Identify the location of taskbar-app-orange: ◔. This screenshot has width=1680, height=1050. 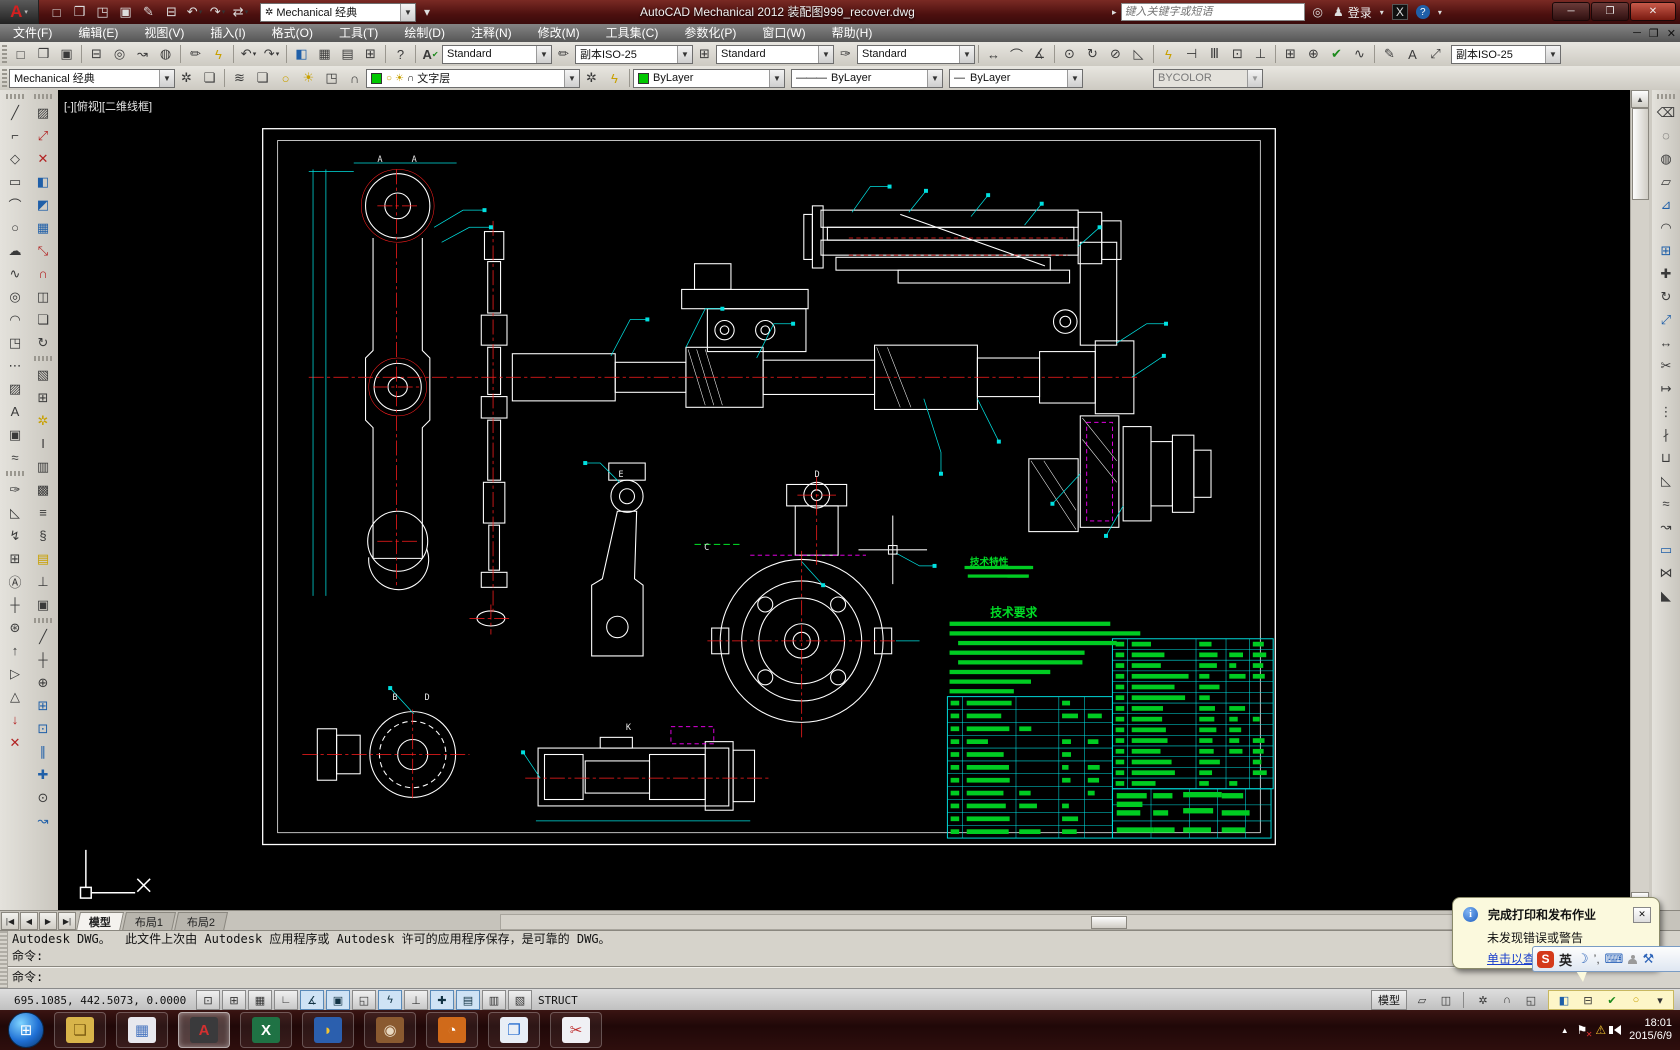
(452, 1030).